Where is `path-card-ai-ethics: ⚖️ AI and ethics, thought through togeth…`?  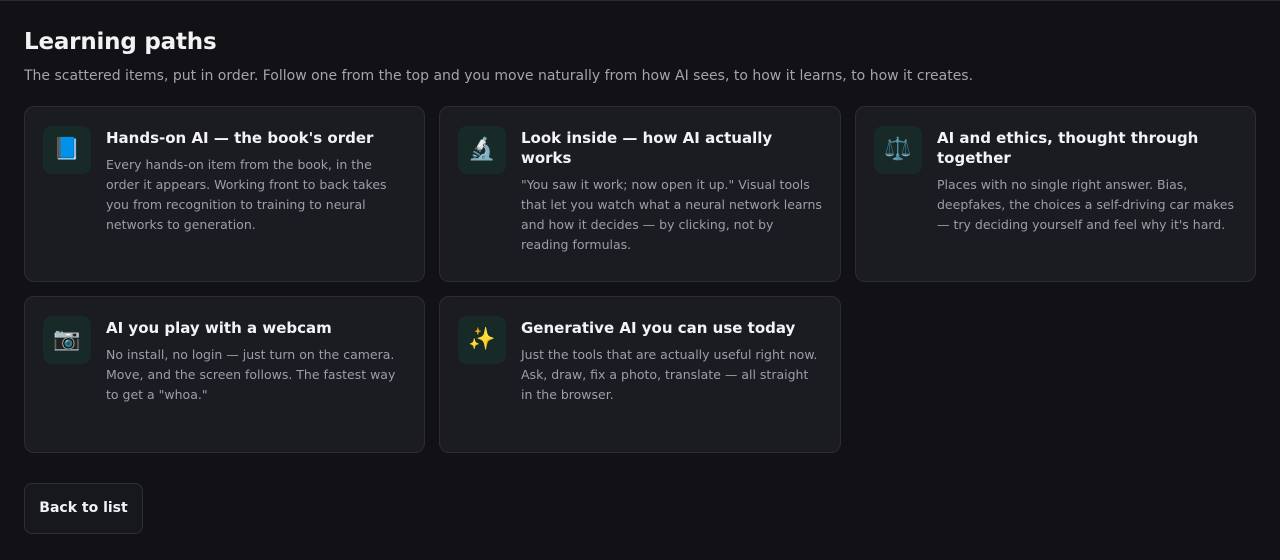 path-card-ai-ethics: ⚖️ AI and ethics, thought through togeth… is located at coordinates (1055, 194).